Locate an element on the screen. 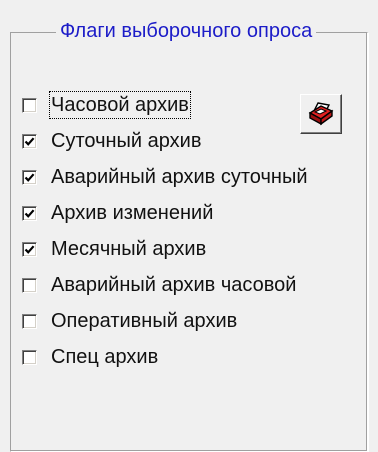 The width and height of the screenshot is (378, 452). checkbox-changes-archive: Архив изменений is located at coordinates (117, 213).